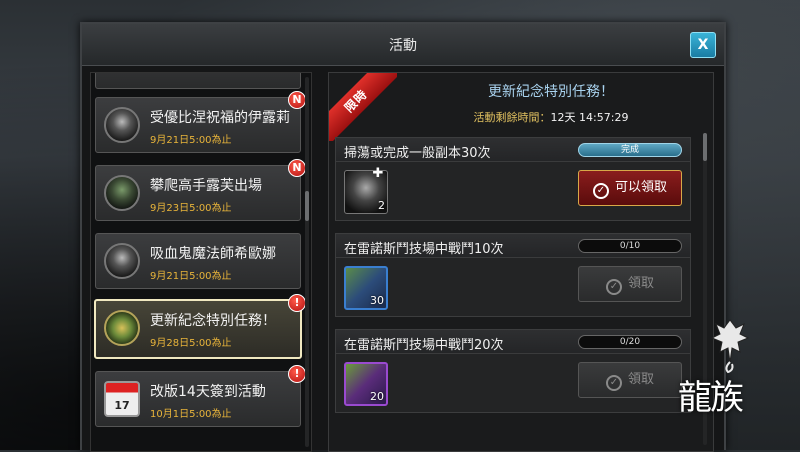  I want to click on task-progress: 0/20, so click(630, 342).